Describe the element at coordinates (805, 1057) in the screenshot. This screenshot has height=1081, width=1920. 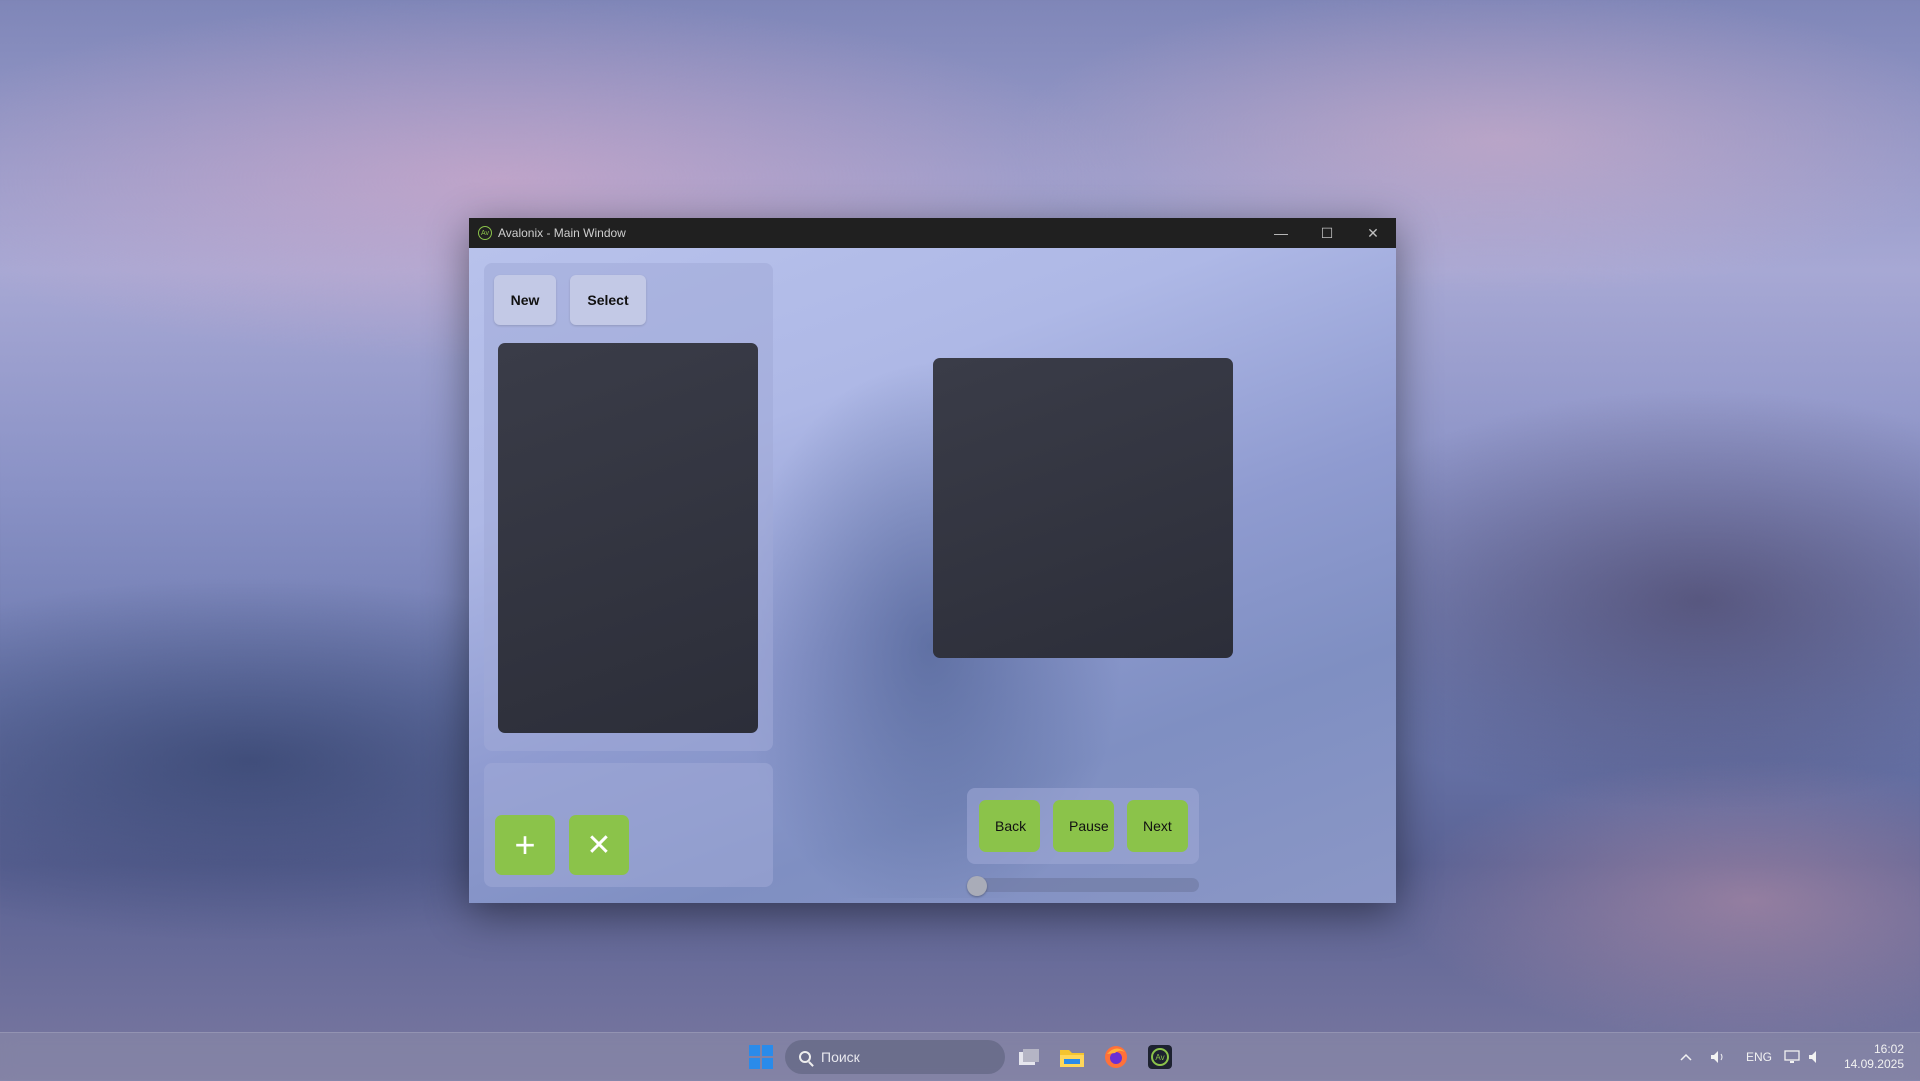
I see `search-icon` at that location.